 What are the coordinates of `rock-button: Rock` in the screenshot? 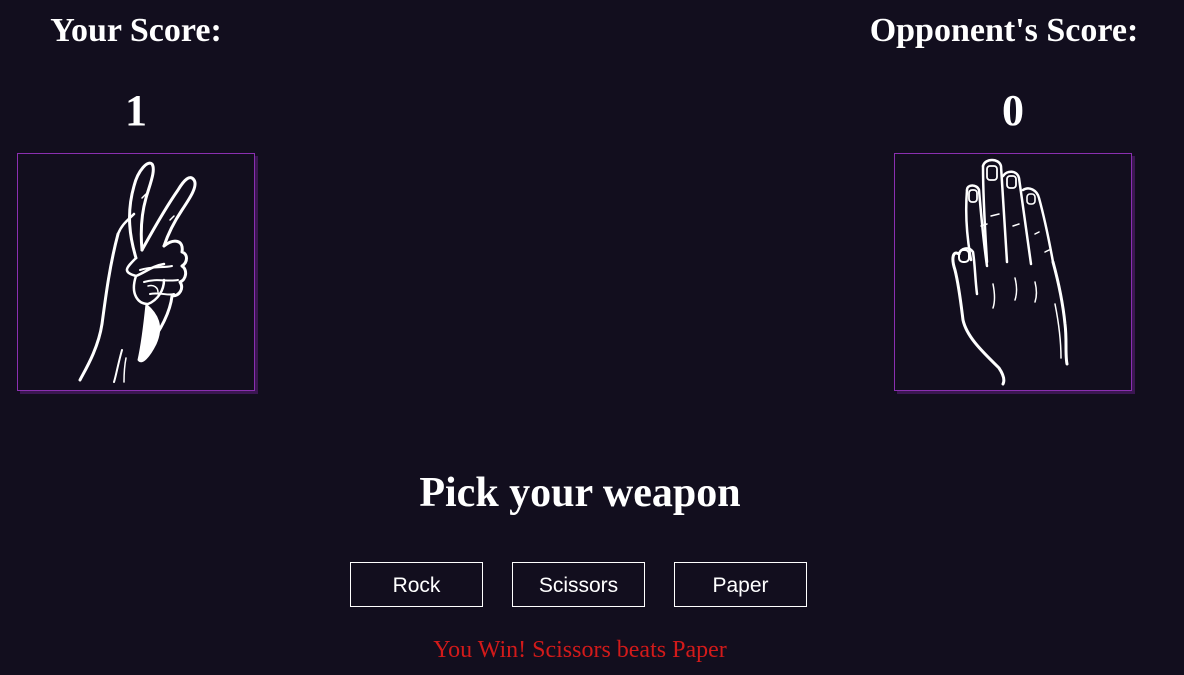 It's located at (416, 584).